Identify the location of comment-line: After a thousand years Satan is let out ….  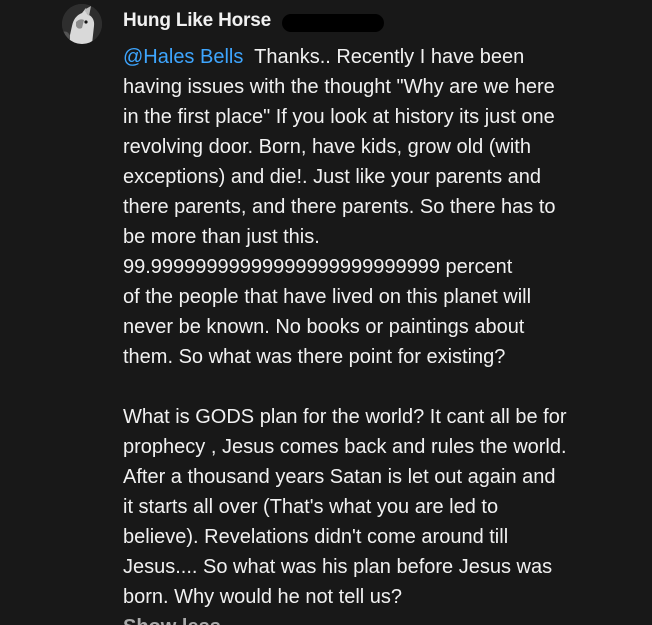
(339, 477).